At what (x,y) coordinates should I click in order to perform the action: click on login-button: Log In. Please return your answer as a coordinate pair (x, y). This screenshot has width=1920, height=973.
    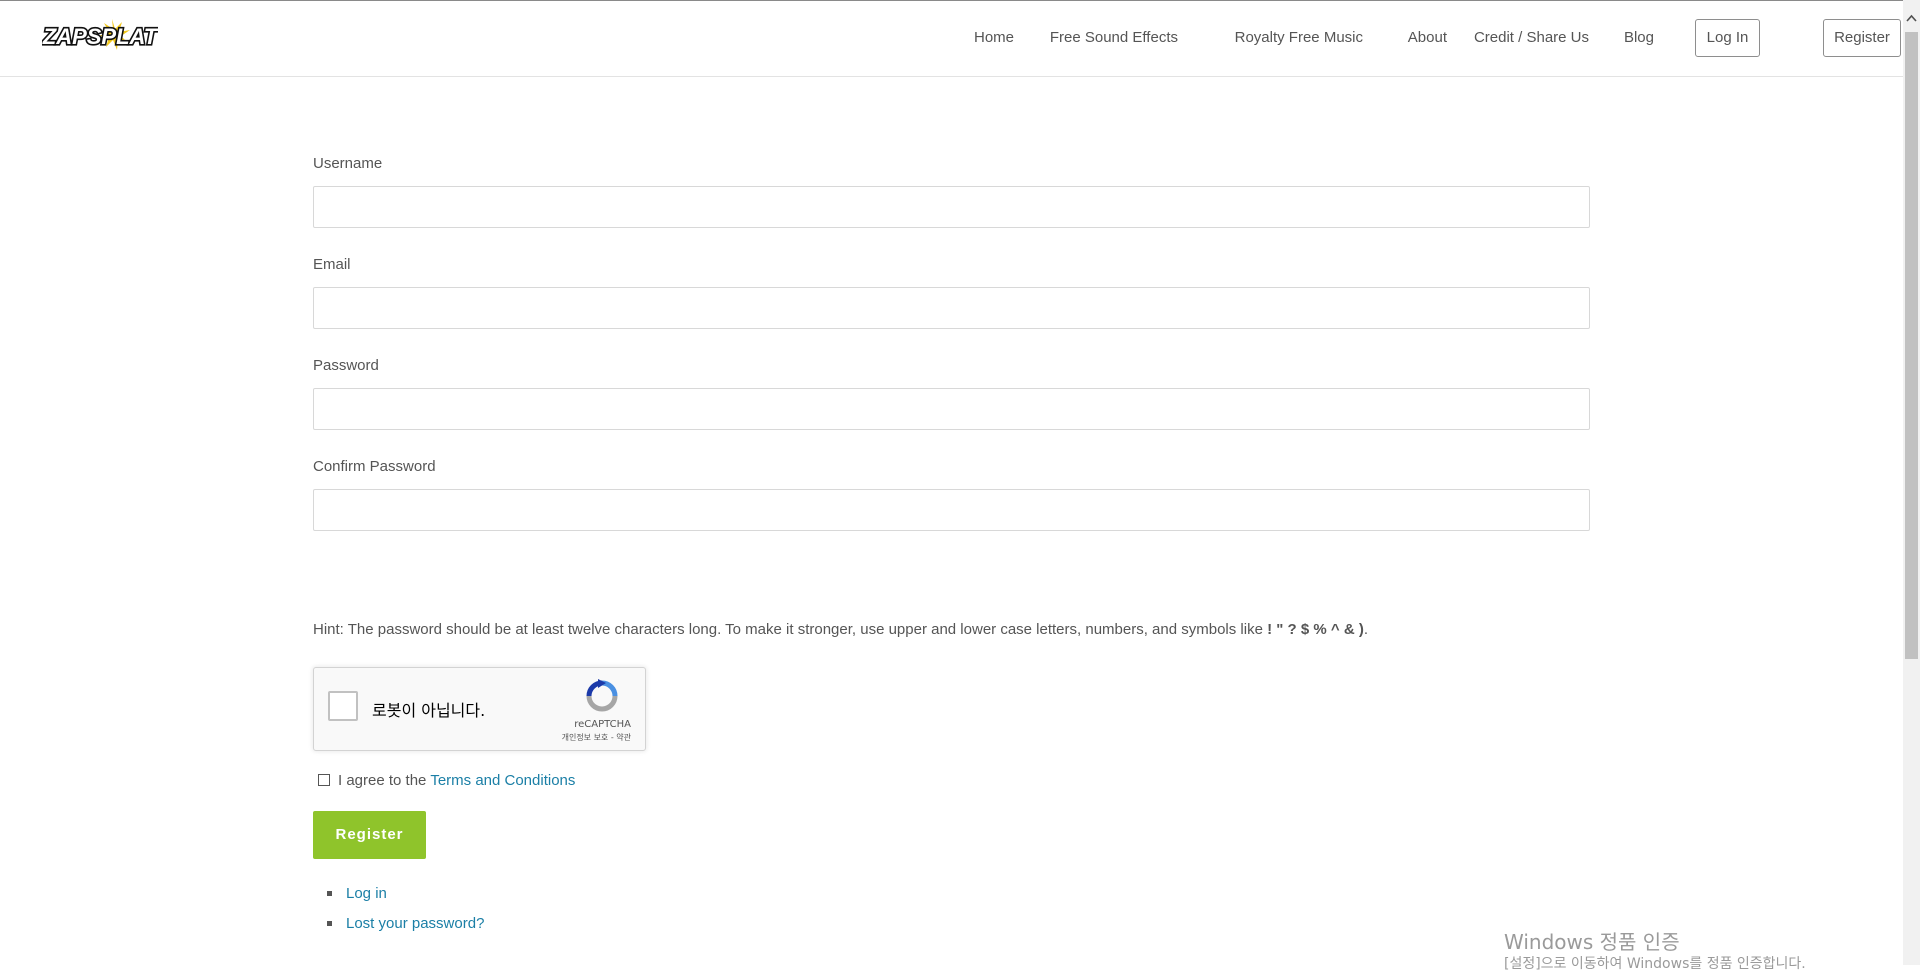
    Looking at the image, I should click on (1727, 38).